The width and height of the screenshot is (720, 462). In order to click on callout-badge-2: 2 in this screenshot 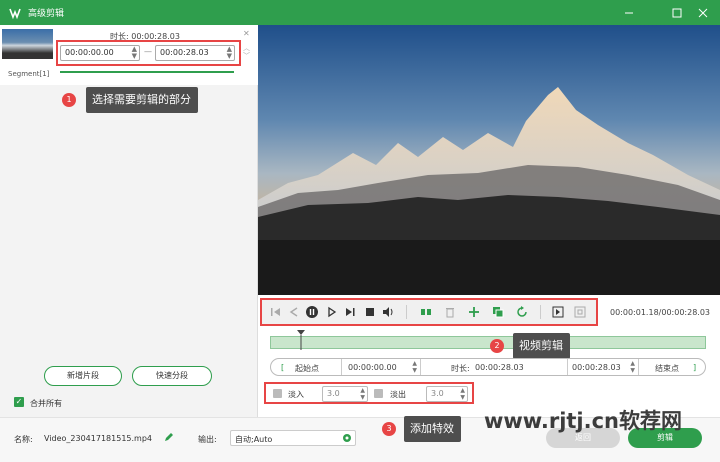, I will do `click(497, 346)`.